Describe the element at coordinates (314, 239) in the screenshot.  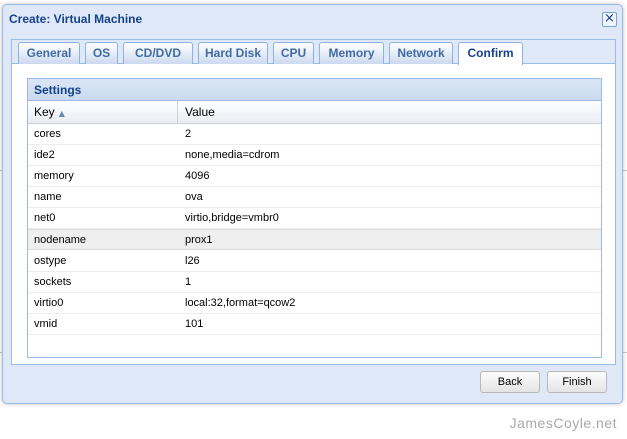
I see `table-row: nodename prox1` at that location.